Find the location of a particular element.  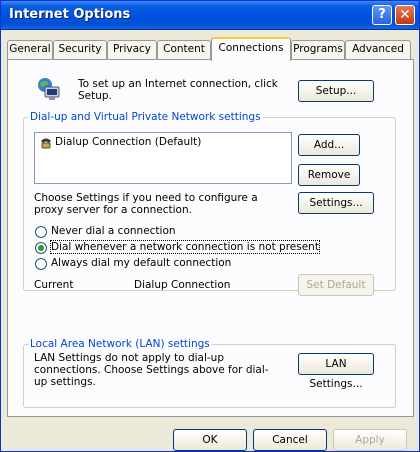

tab-privacy: Privacy is located at coordinates (132, 49).